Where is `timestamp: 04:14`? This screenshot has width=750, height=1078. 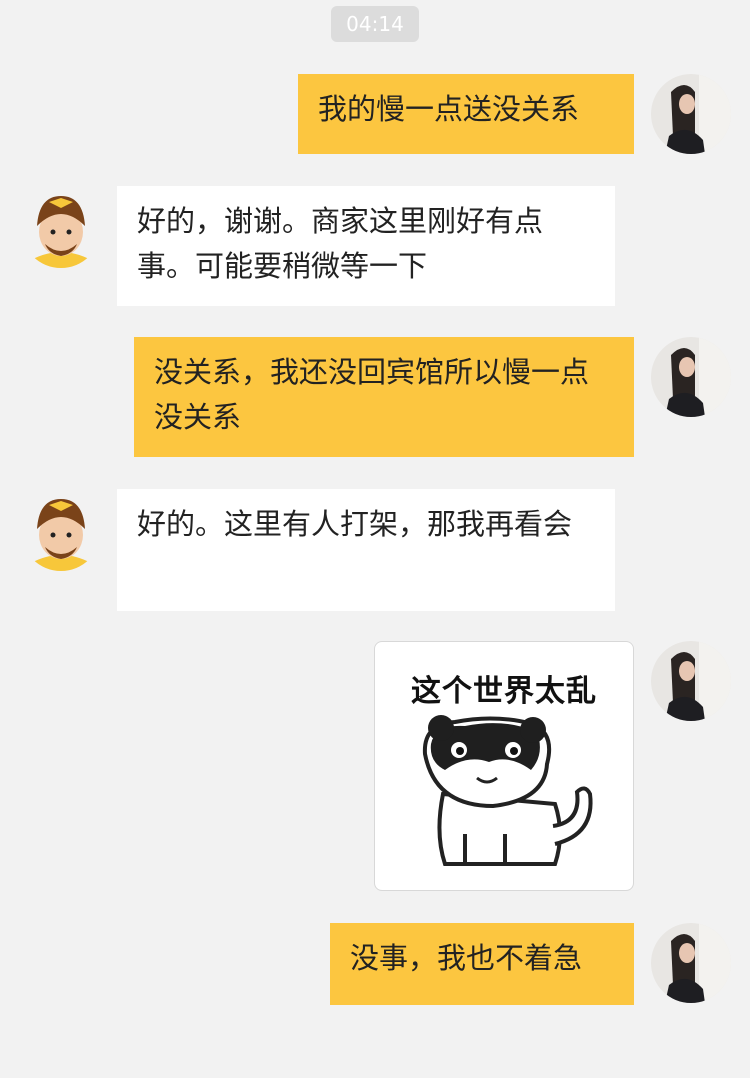
timestamp: 04:14 is located at coordinates (375, 24).